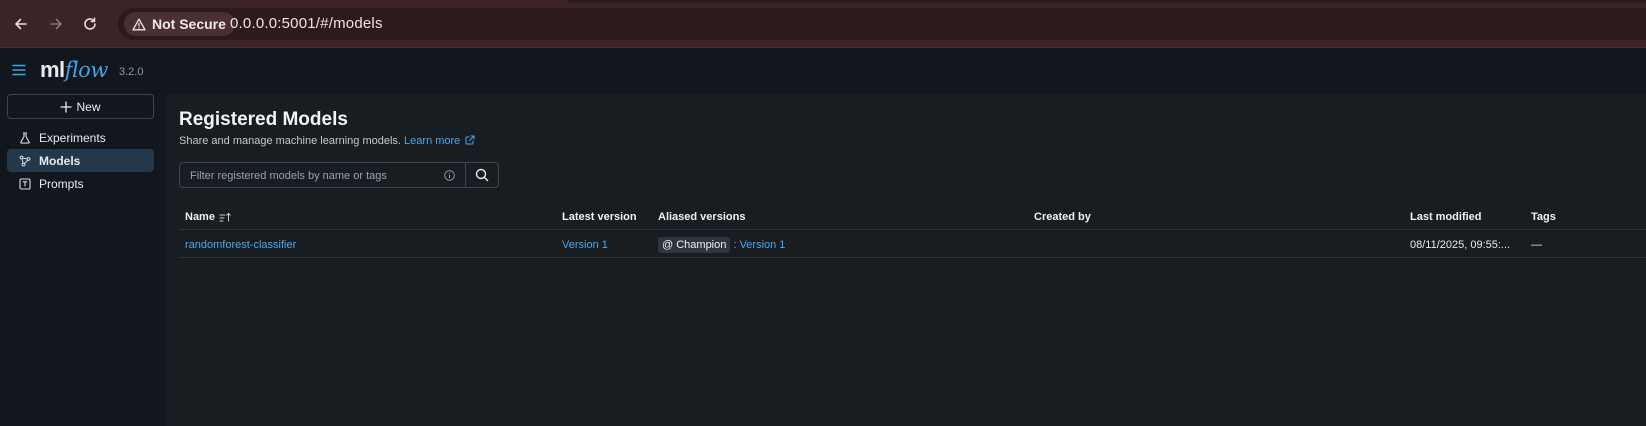  I want to click on hamburger-menu-icon, so click(19, 70).